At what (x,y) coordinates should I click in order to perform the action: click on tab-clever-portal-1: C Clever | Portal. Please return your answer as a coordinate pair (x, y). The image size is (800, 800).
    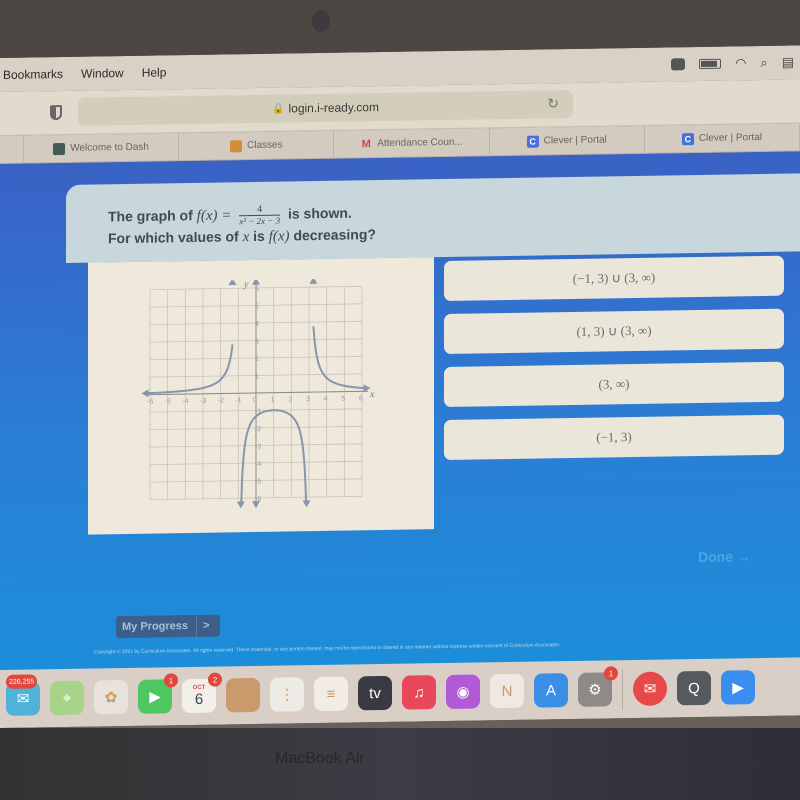
    Looking at the image, I should click on (567, 140).